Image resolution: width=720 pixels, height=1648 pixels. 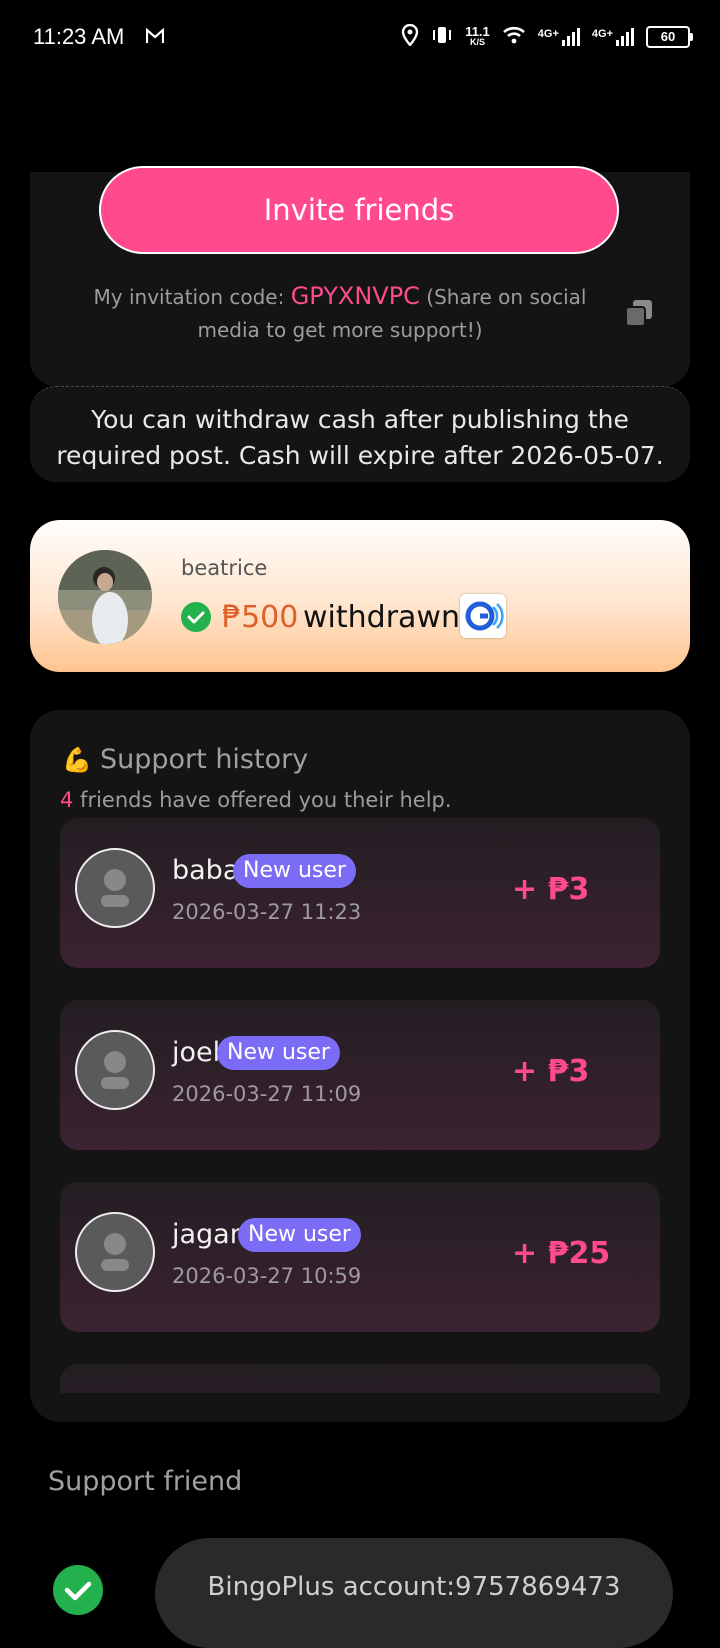 What do you see at coordinates (414, 1587) in the screenshot?
I see `bingoplus-account: BingoPlus account:9757869473` at bounding box center [414, 1587].